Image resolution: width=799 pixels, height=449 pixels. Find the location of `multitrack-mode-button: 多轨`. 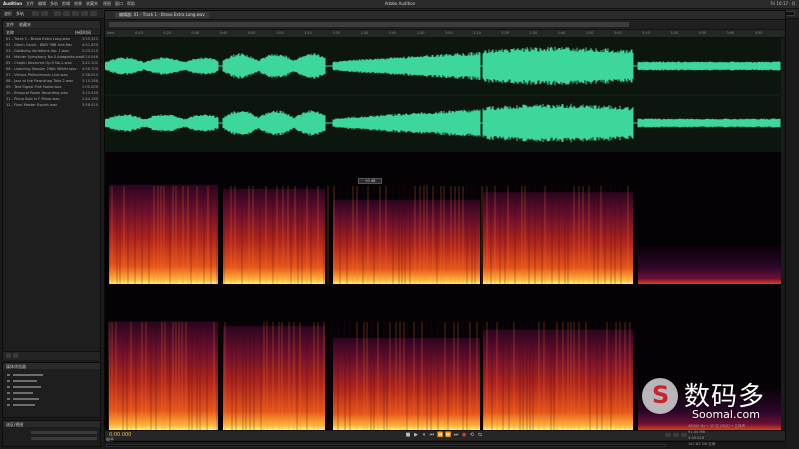

multitrack-mode-button: 多轨 is located at coordinates (20, 14).